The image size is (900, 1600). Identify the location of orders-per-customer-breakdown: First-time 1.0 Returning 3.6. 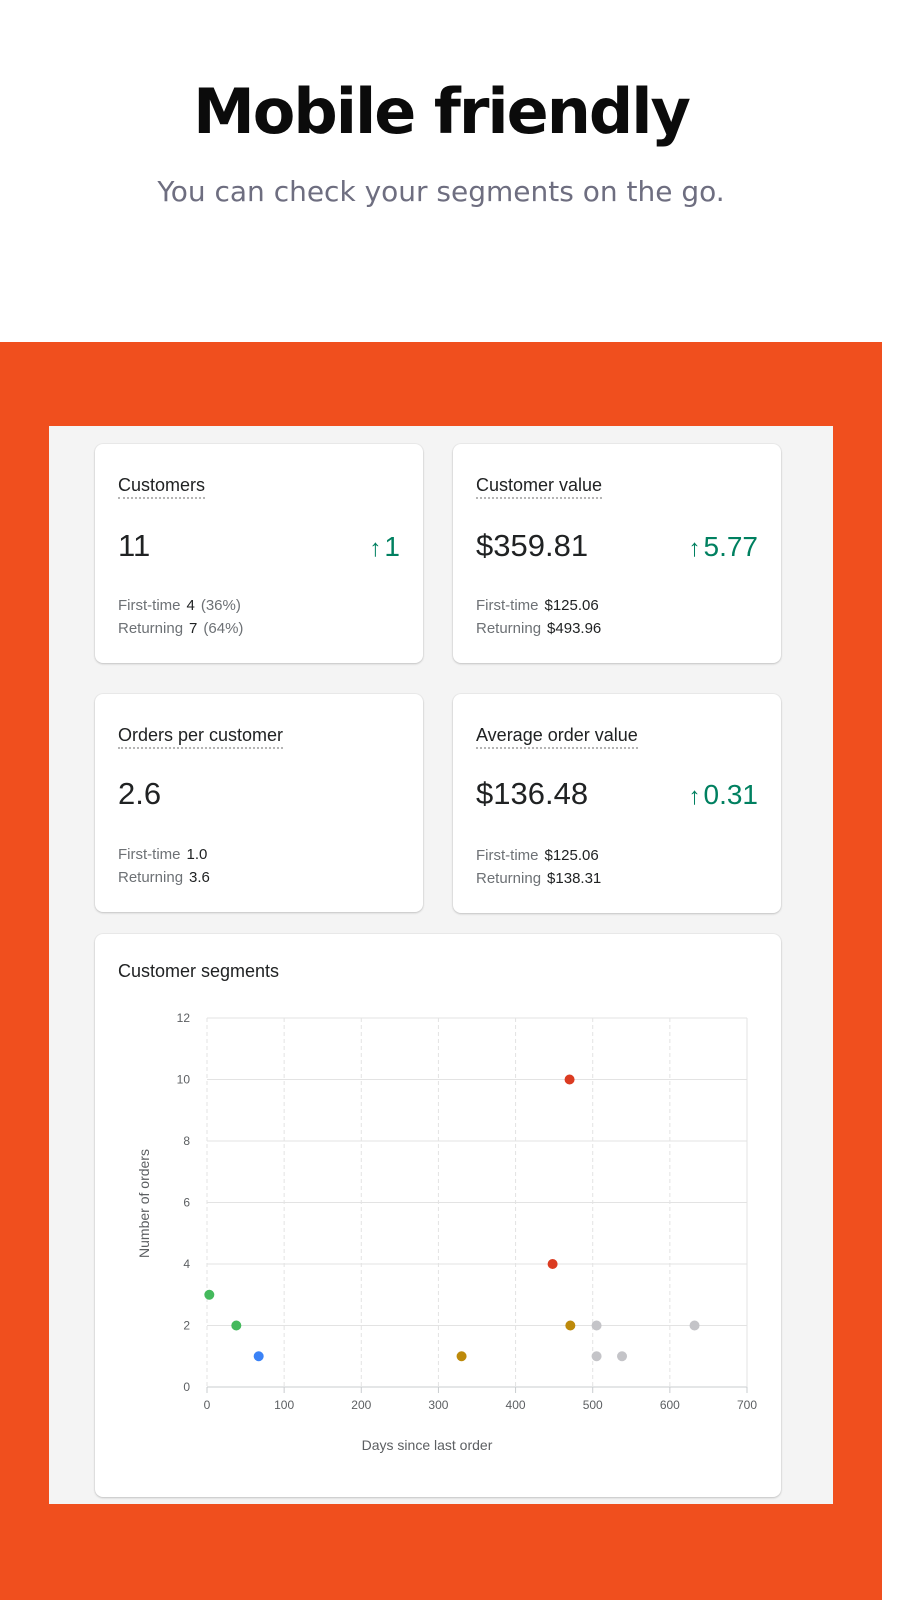
(164, 866).